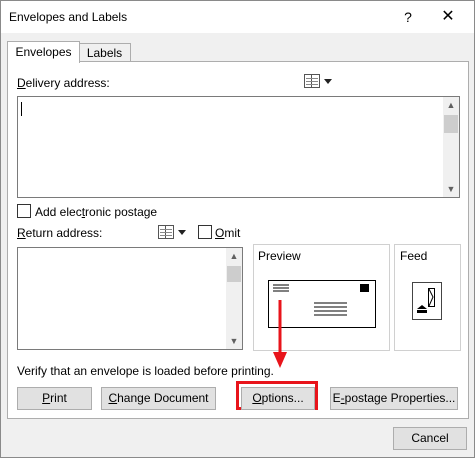 The image size is (475, 458). What do you see at coordinates (68, 17) in the screenshot?
I see `dialog-title: Envelopes and Labels` at bounding box center [68, 17].